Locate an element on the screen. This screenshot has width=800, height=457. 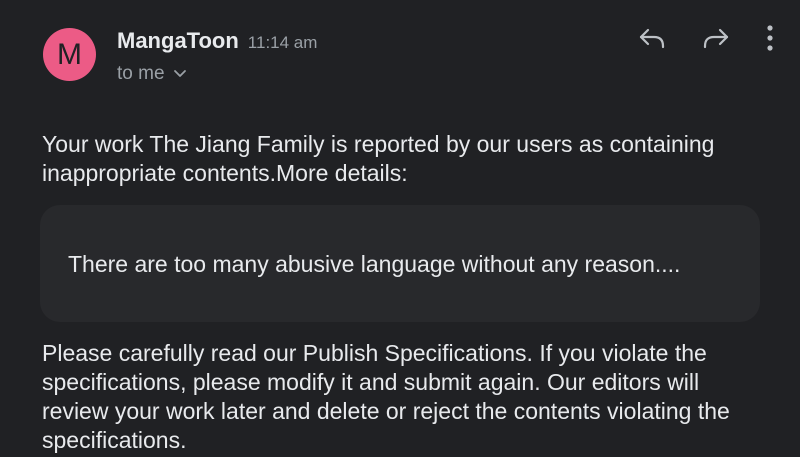
reply-button is located at coordinates (652, 40).